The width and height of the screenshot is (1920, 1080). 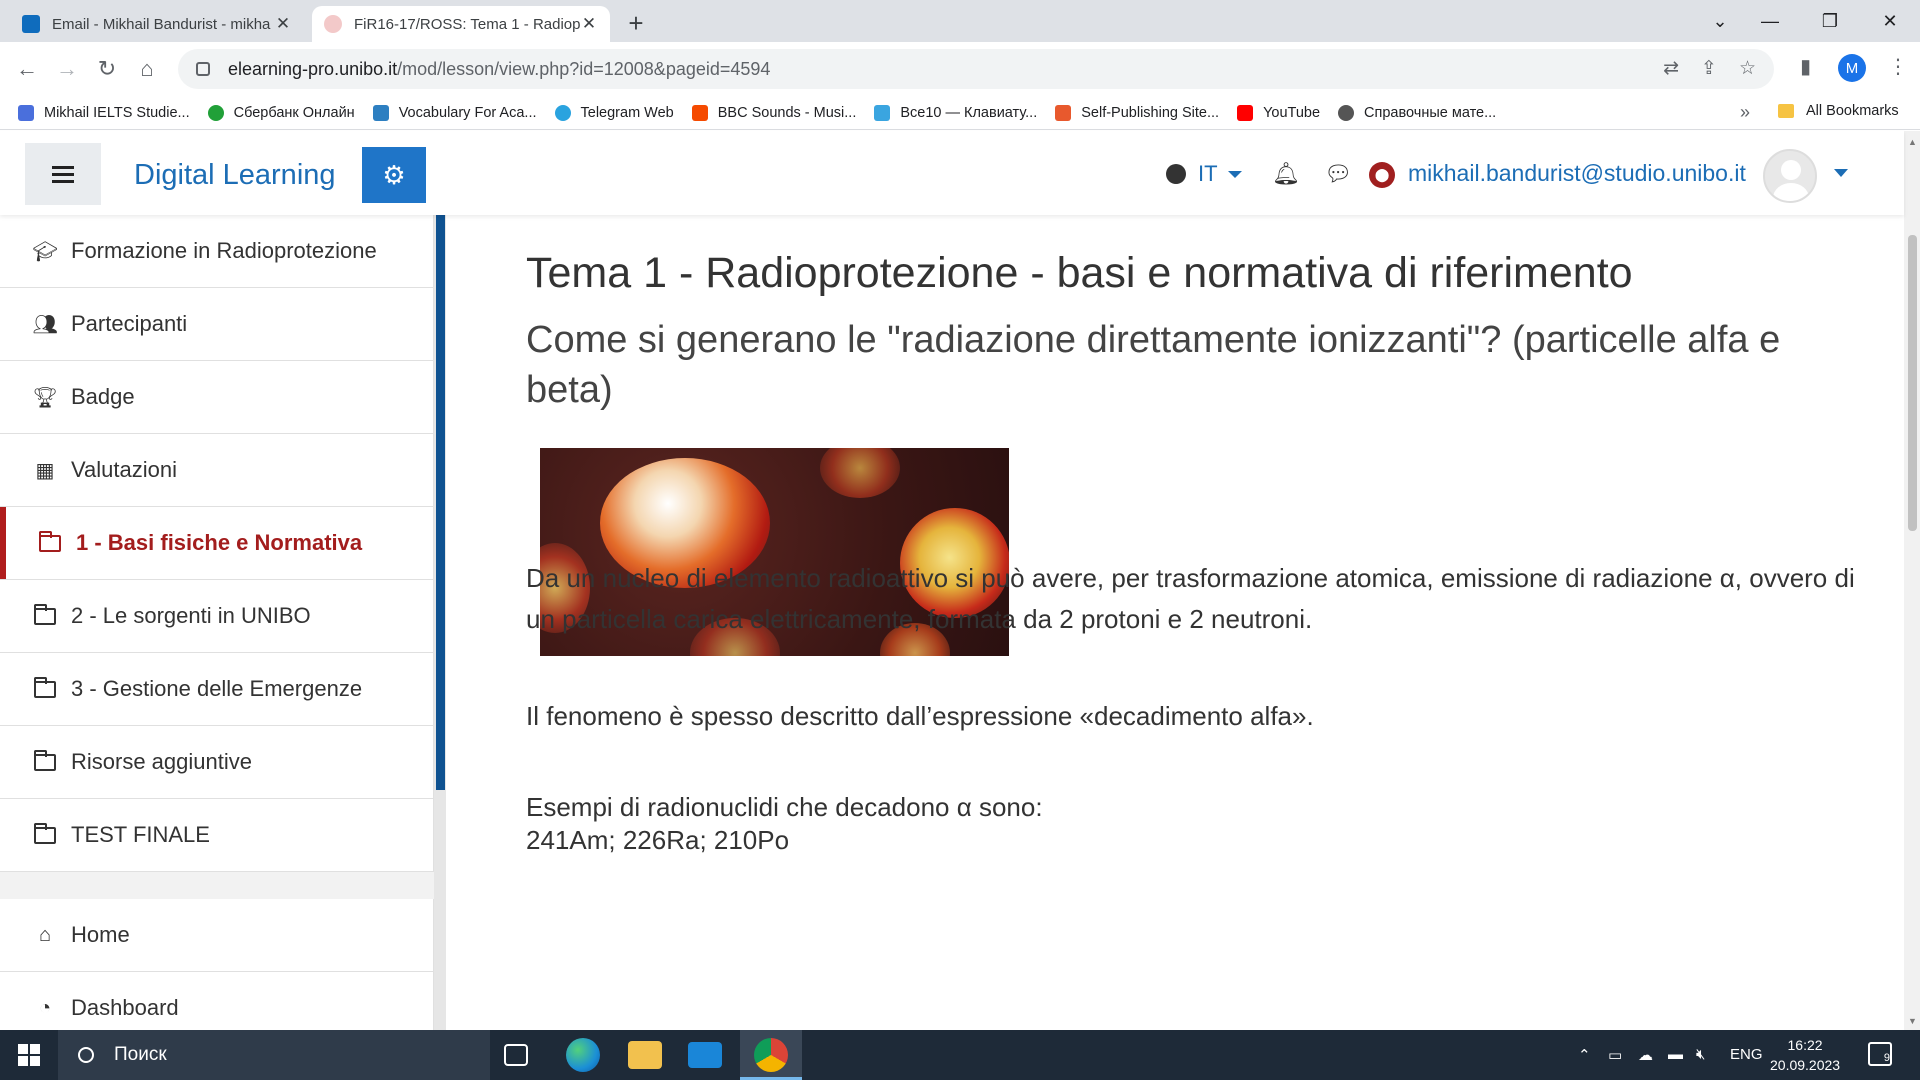 I want to click on volume-muted-icon: 🔇︎, so click(x=1700, y=1054).